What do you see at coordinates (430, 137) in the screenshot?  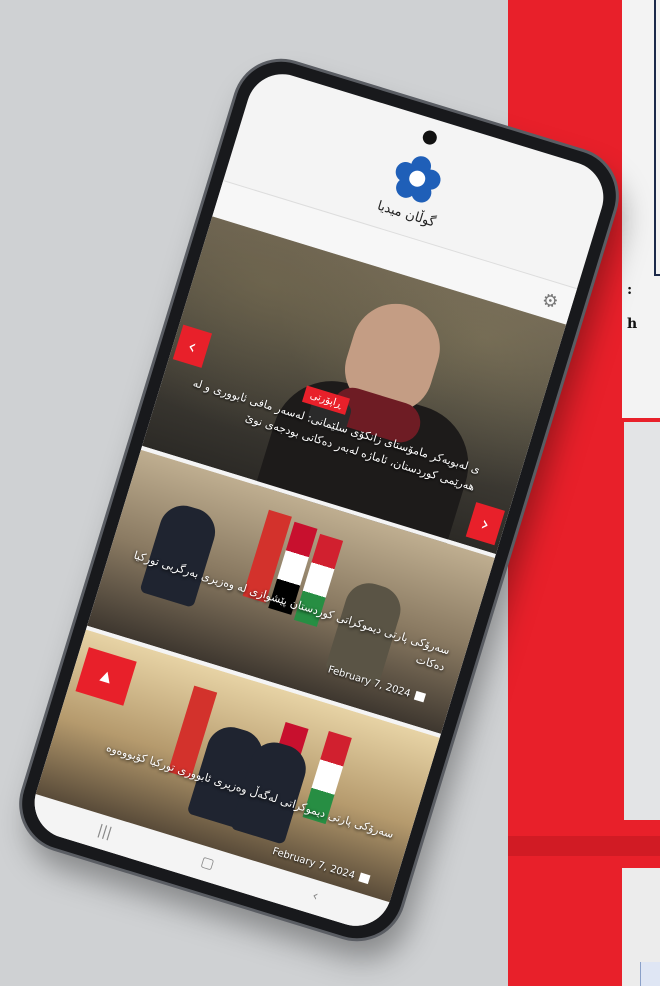 I see `front-camera` at bounding box center [430, 137].